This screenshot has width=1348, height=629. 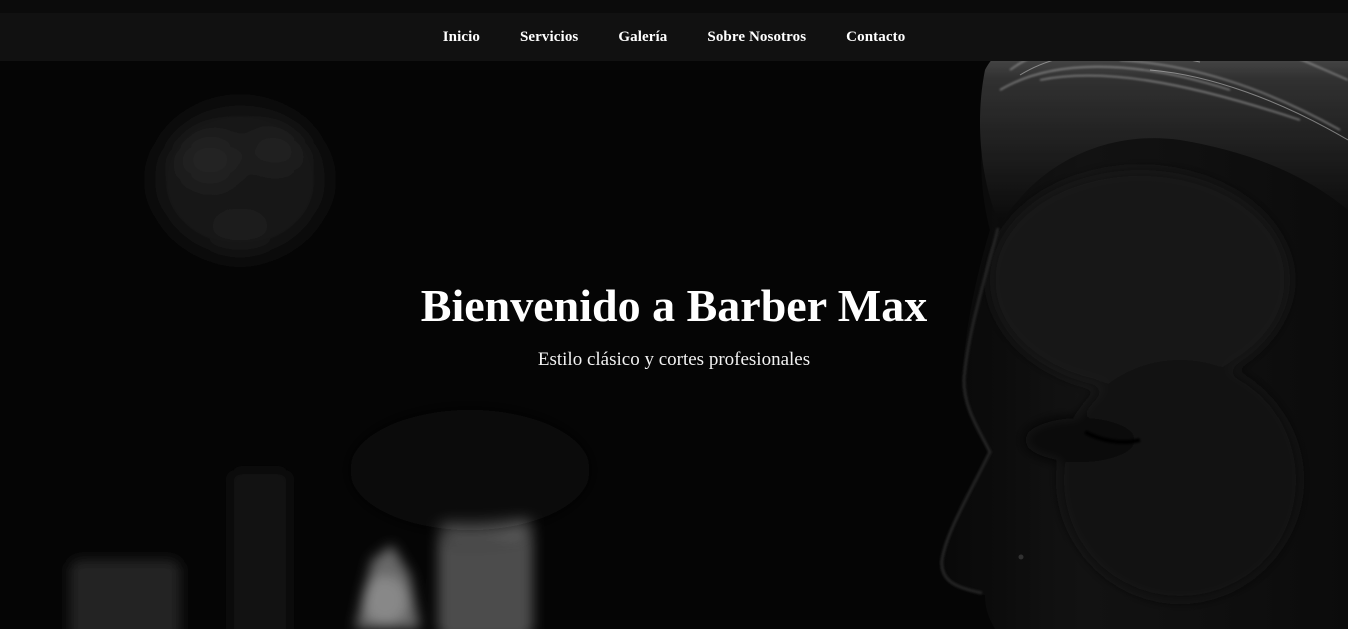 I want to click on hero-title: Bienvenido a Barber Max, so click(x=674, y=305).